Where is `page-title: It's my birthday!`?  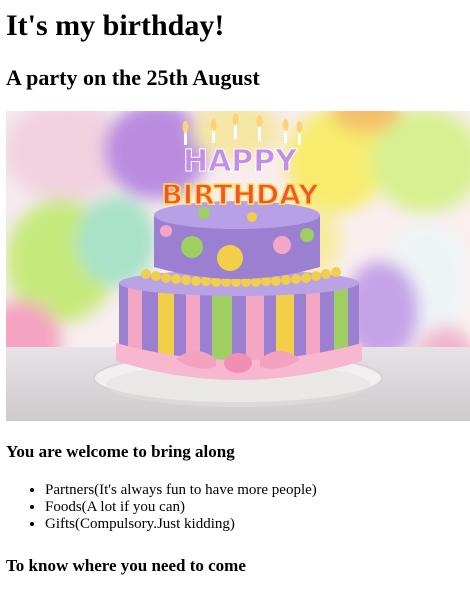 page-title: It's my birthday! is located at coordinates (115, 25).